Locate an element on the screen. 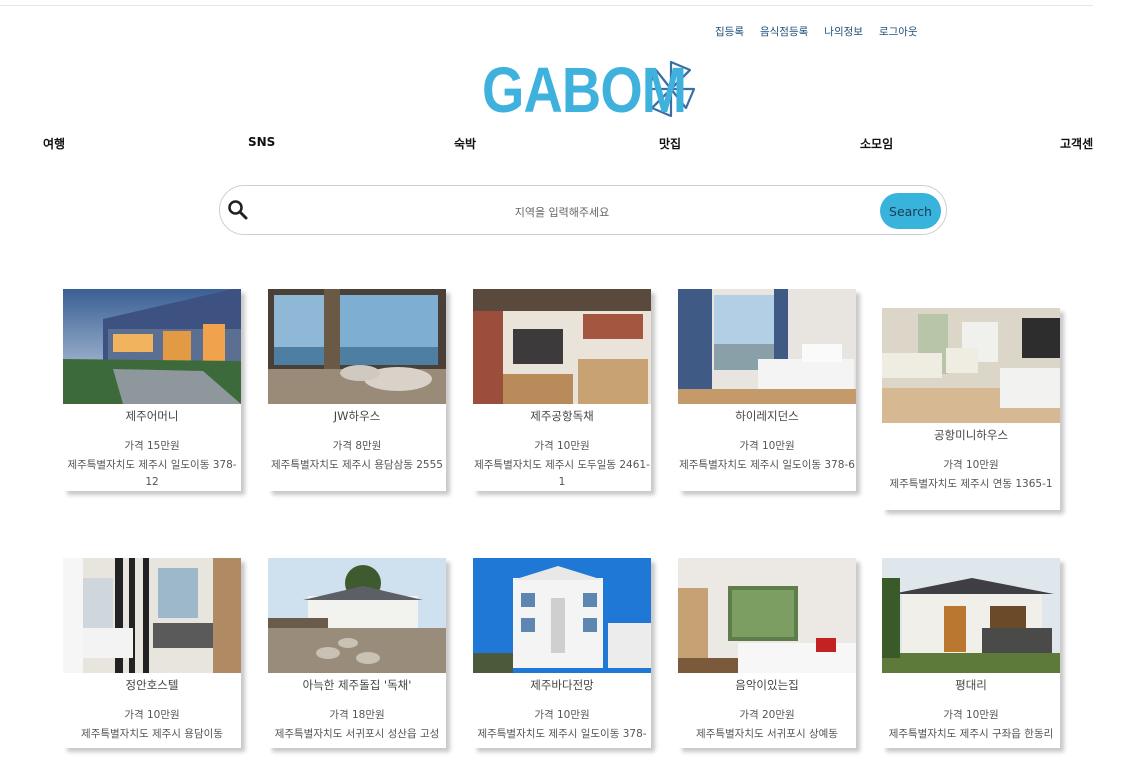 Image resolution: width=1132 pixels, height=770 pixels. listing-address: 제주특별자치도 제주시 일도이동 378-6 is located at coordinates (767, 465).